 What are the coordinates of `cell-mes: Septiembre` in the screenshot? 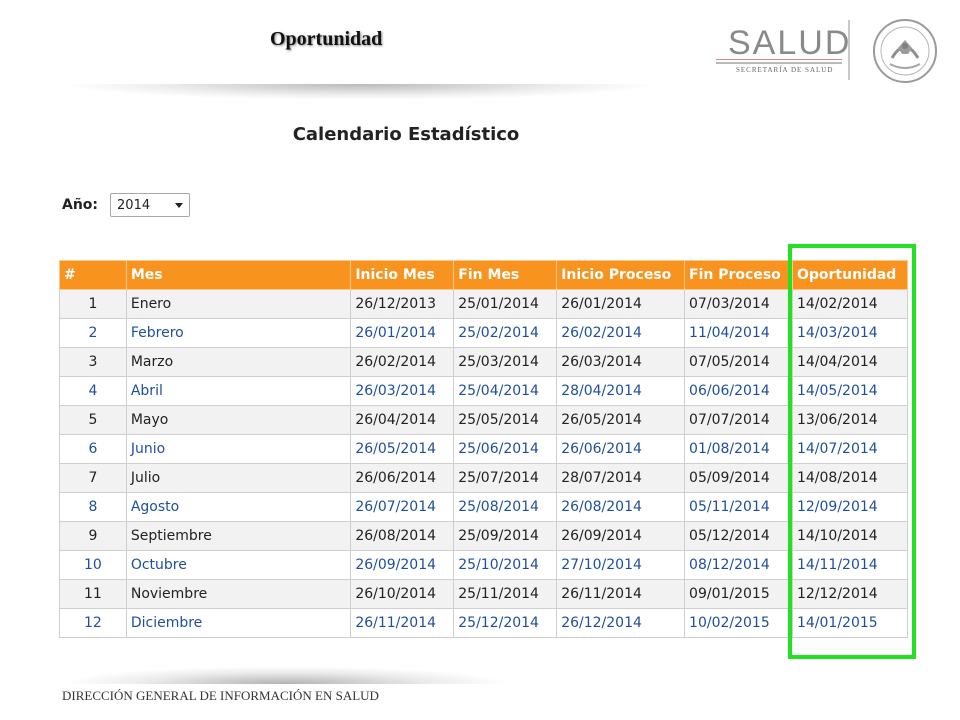 It's located at (238, 536).